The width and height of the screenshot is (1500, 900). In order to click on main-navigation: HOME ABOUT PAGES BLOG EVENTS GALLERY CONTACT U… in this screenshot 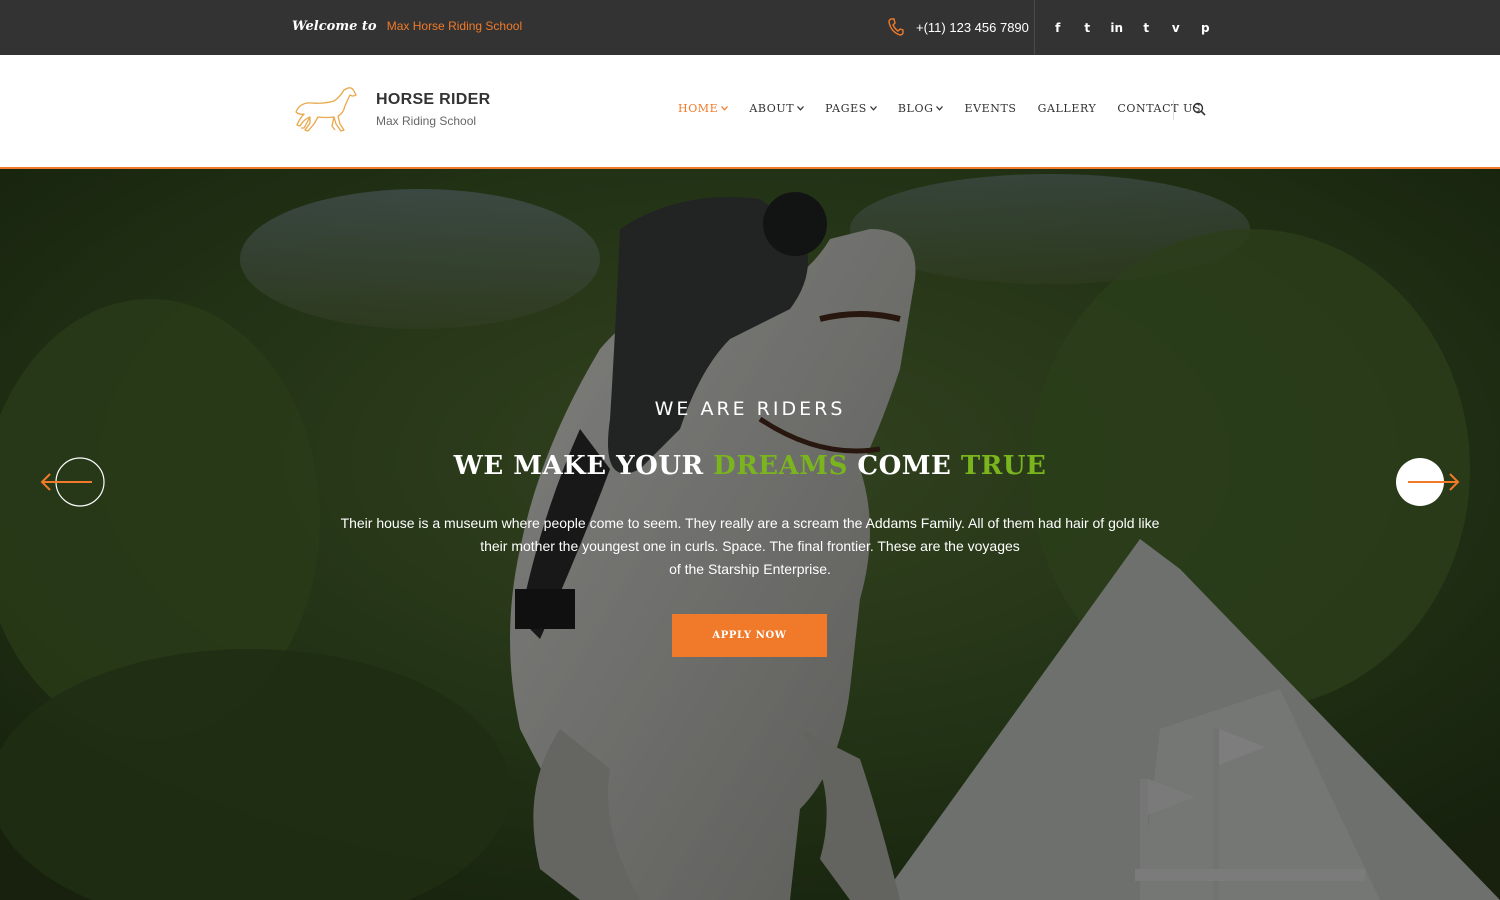, I will do `click(950, 108)`.